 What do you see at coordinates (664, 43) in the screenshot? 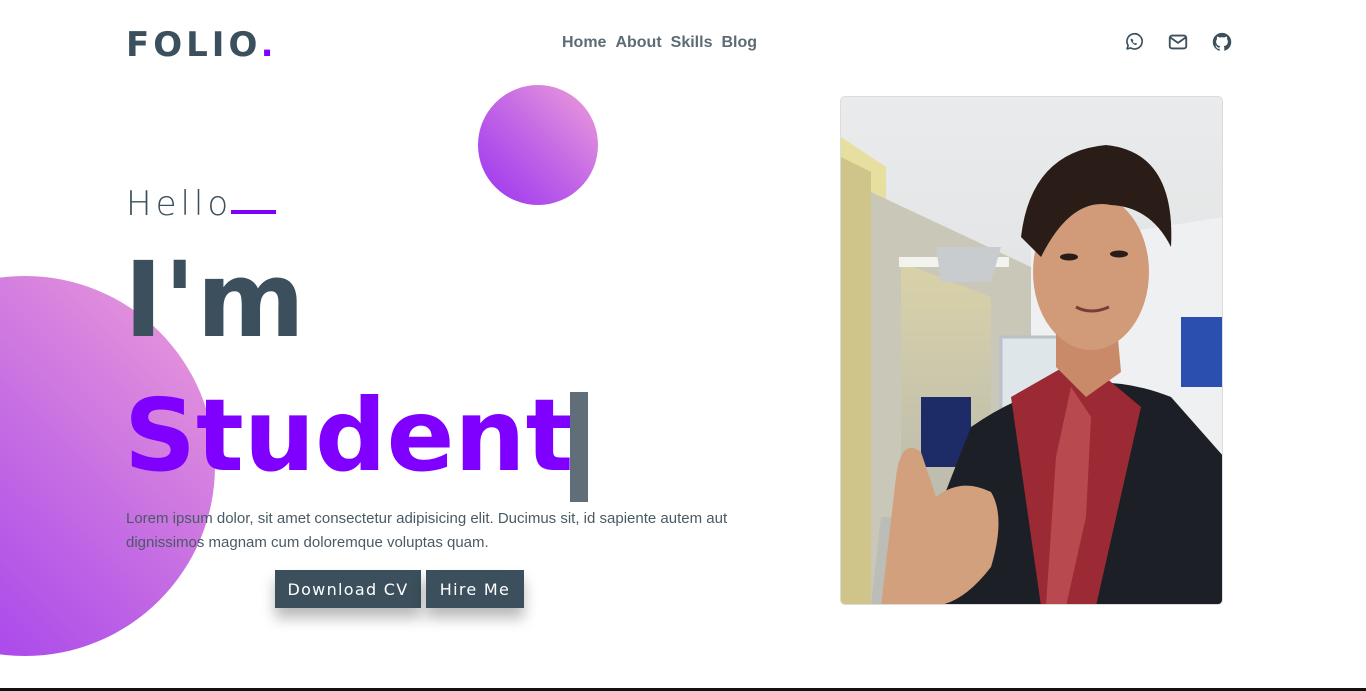
I see `main-nav: Home About Skills Blog` at bounding box center [664, 43].